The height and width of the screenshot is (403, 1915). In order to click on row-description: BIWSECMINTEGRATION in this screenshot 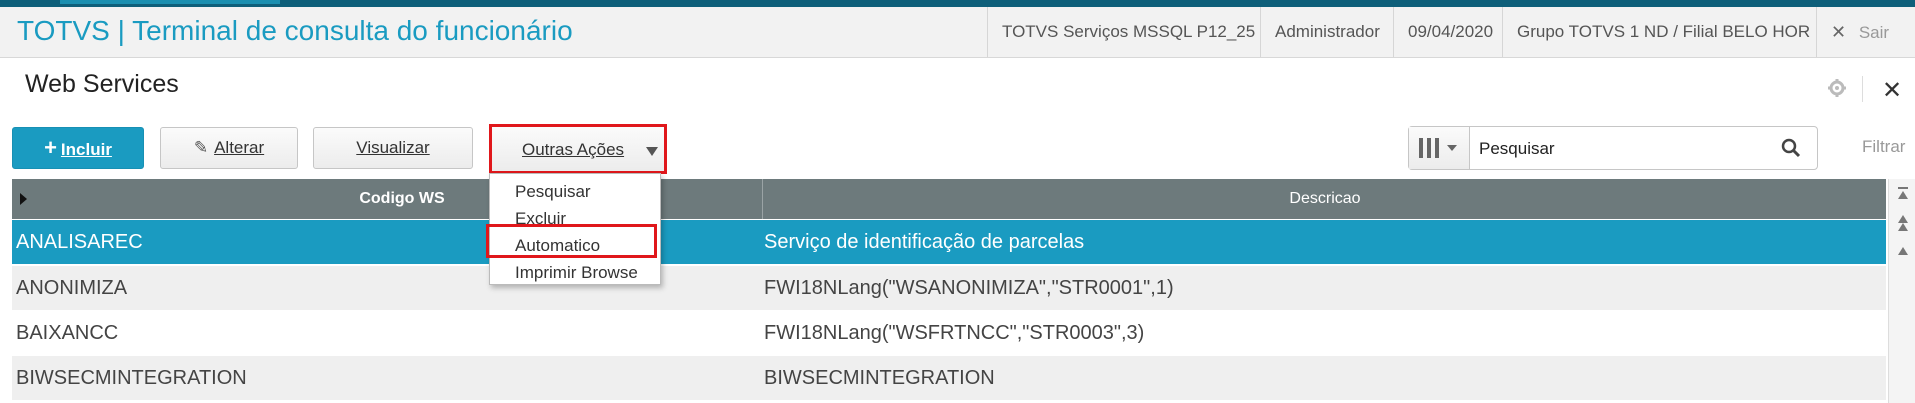, I will do `click(879, 378)`.